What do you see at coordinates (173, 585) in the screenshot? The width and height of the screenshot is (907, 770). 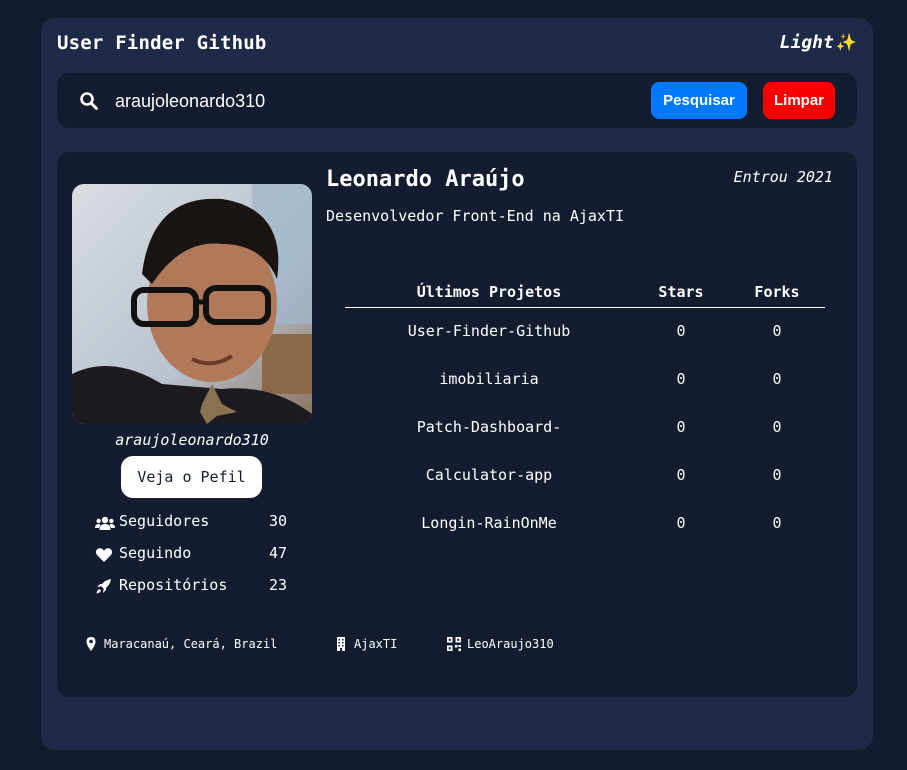 I see `stat-label: Repositórios` at bounding box center [173, 585].